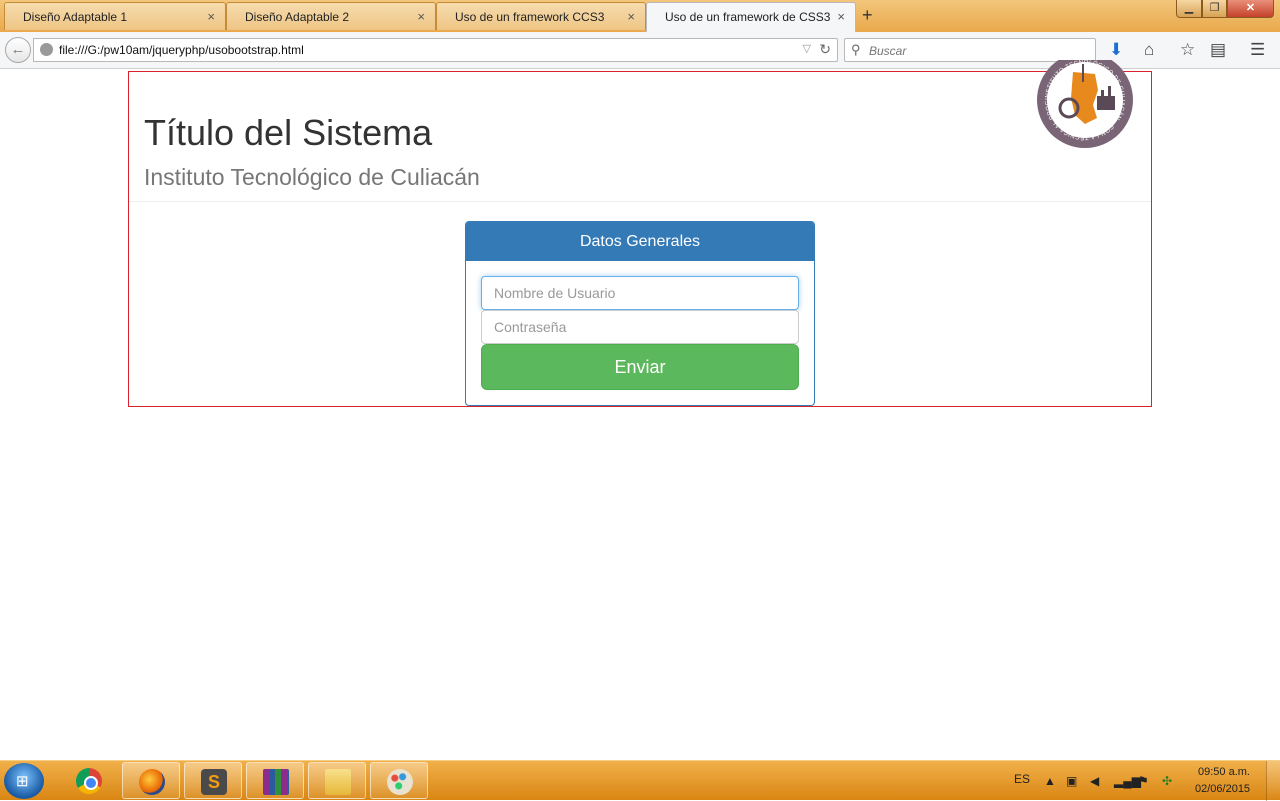  I want to click on tab-framework-css3-active: Uso de un framework de CSS3 ×, so click(751, 17).